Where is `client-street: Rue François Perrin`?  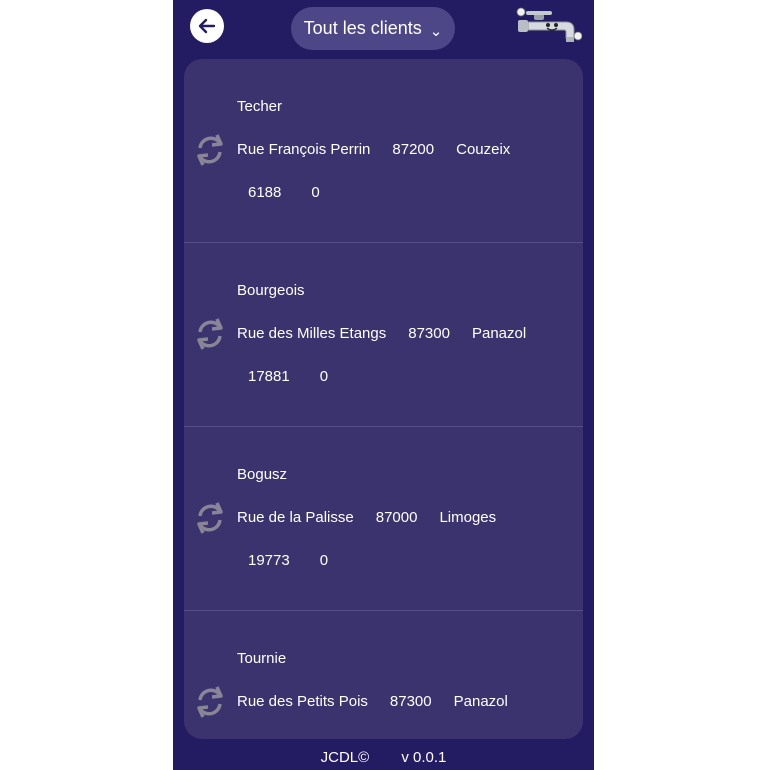
client-street: Rue François Perrin is located at coordinates (304, 149).